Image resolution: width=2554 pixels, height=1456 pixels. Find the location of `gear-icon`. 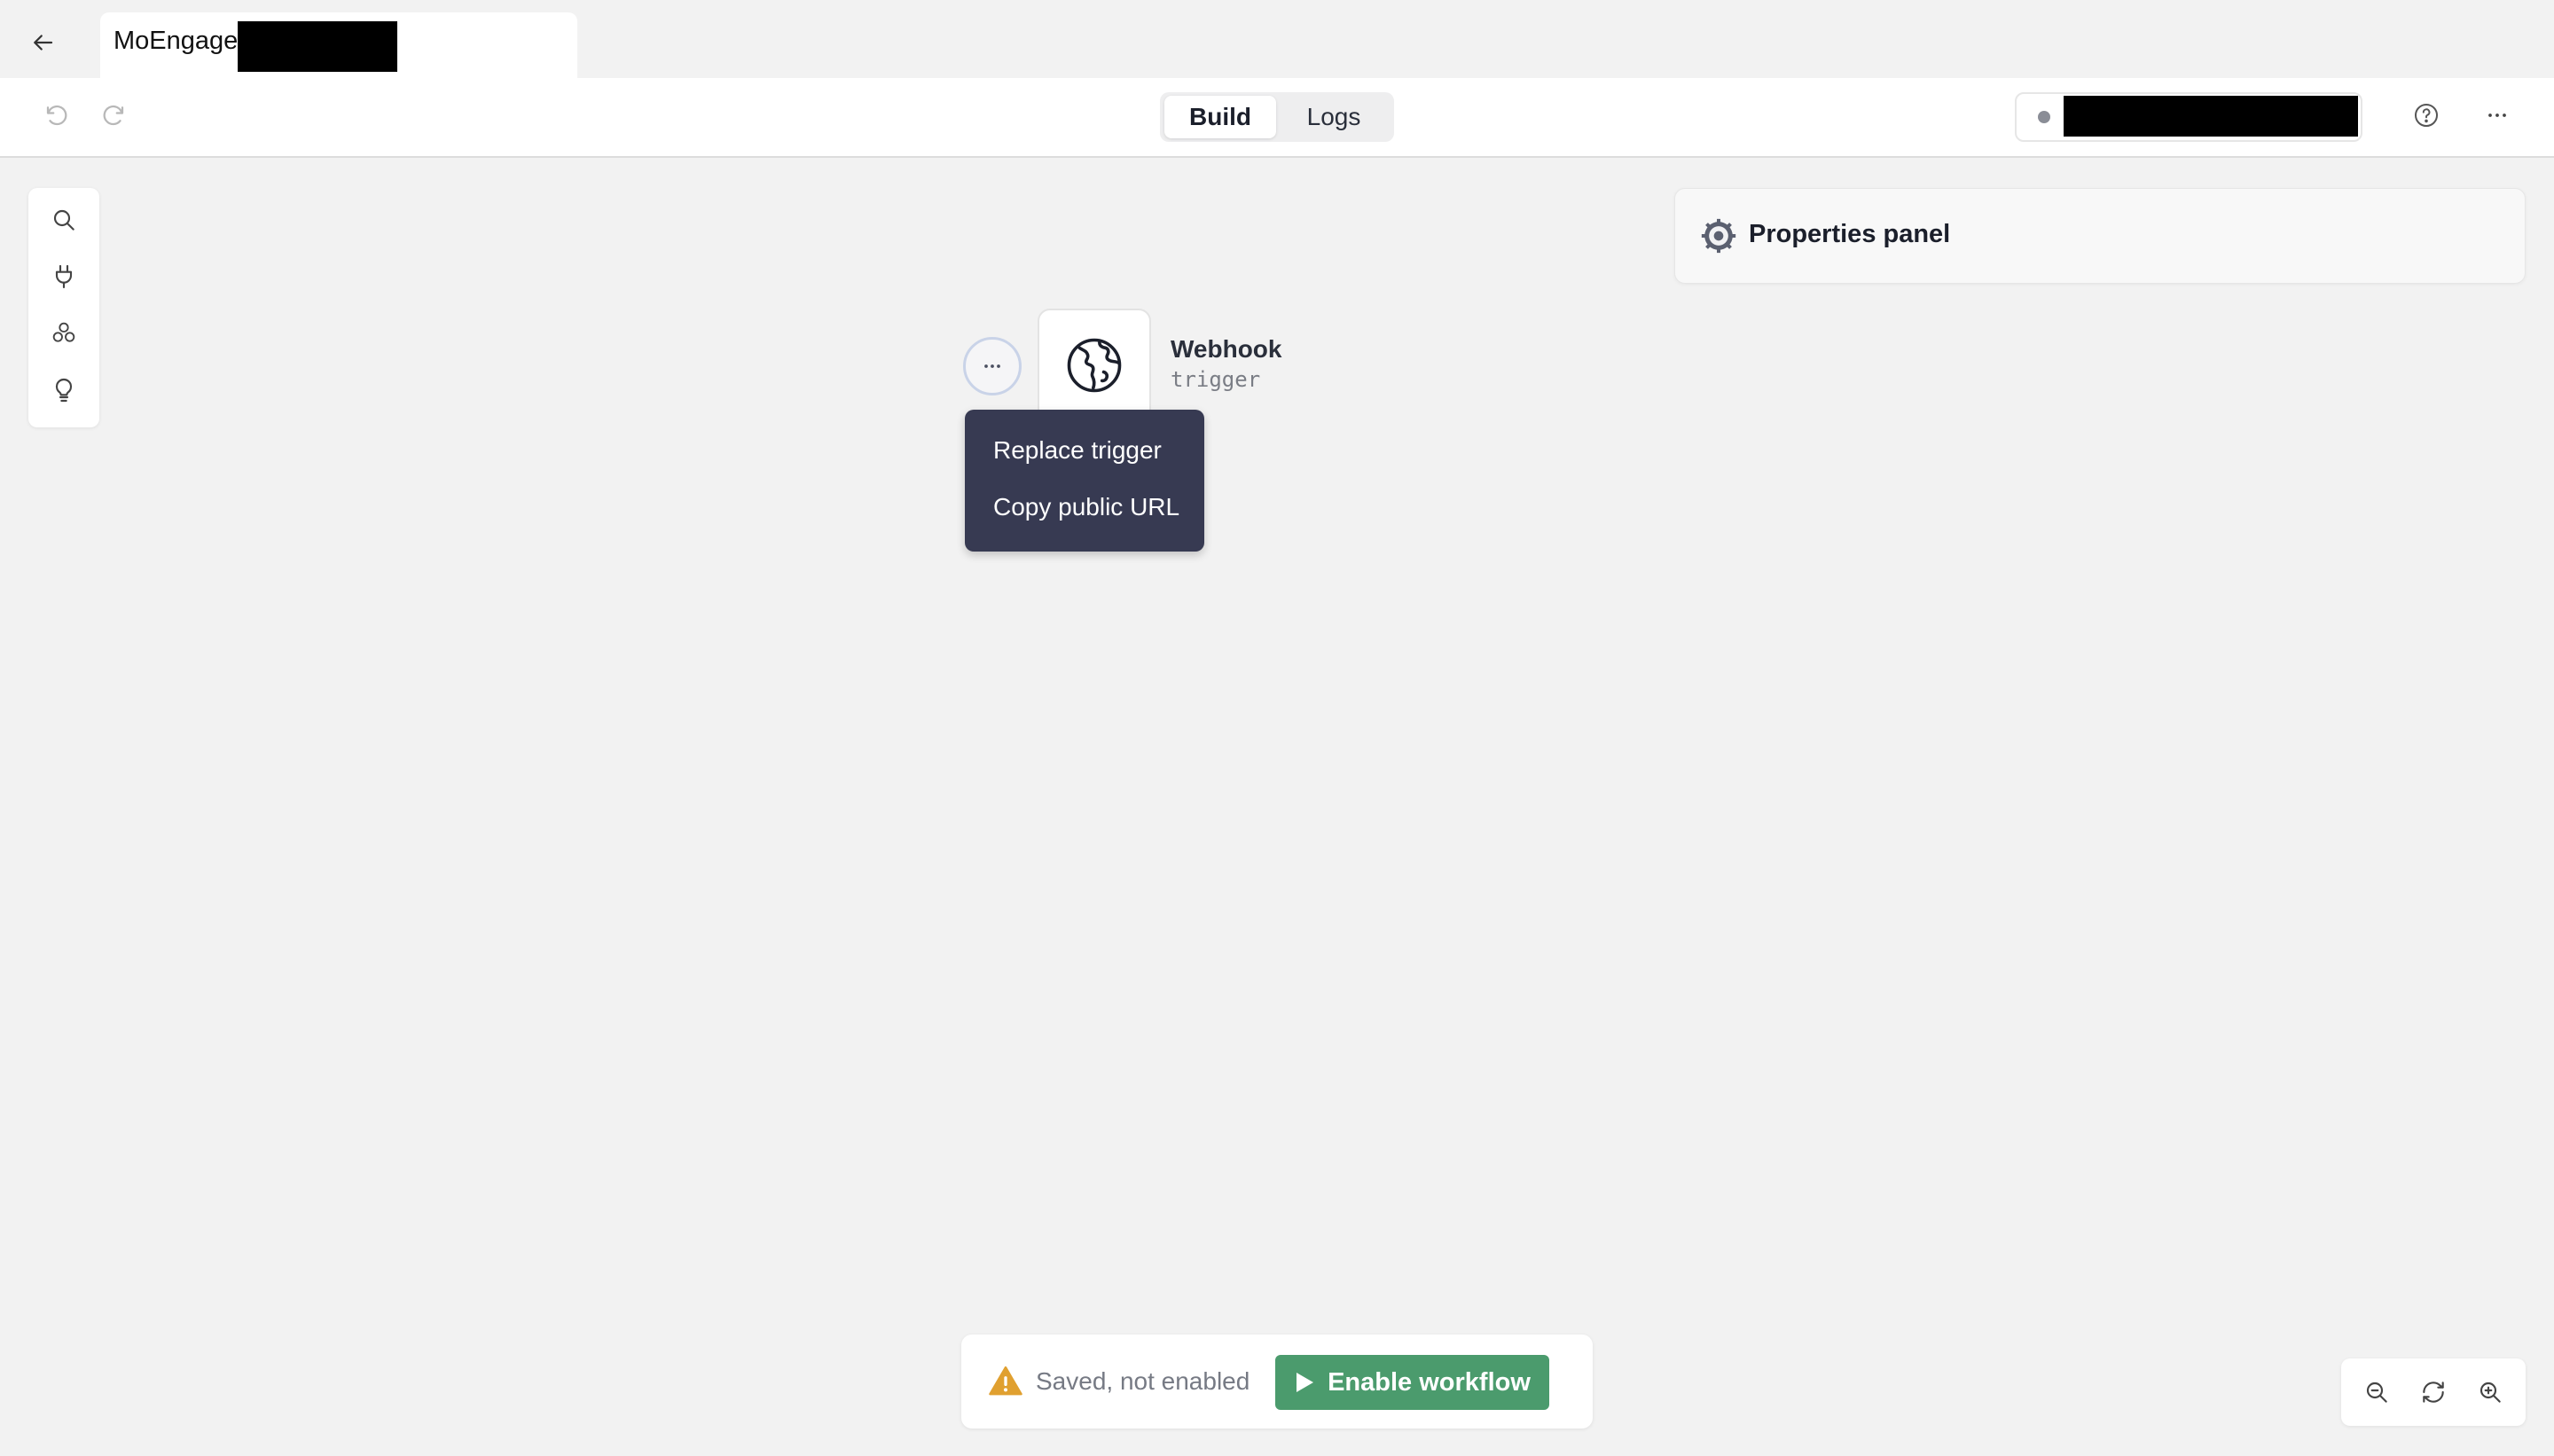

gear-icon is located at coordinates (1718, 236).